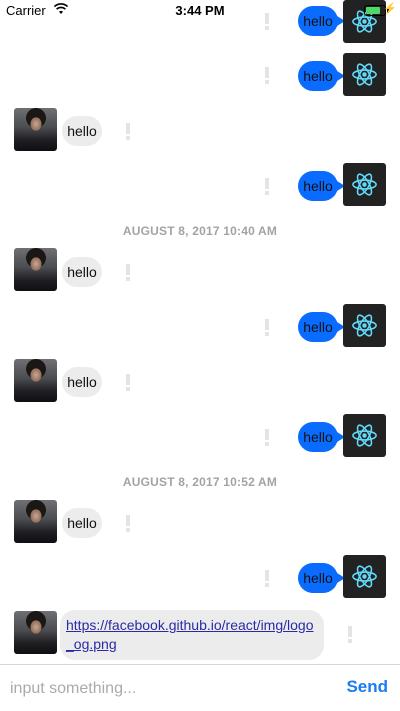 The width and height of the screenshot is (400, 711). What do you see at coordinates (200, 482) in the screenshot?
I see `timestamp-divider: AUGUST 8, 2017 10:52 AM` at bounding box center [200, 482].